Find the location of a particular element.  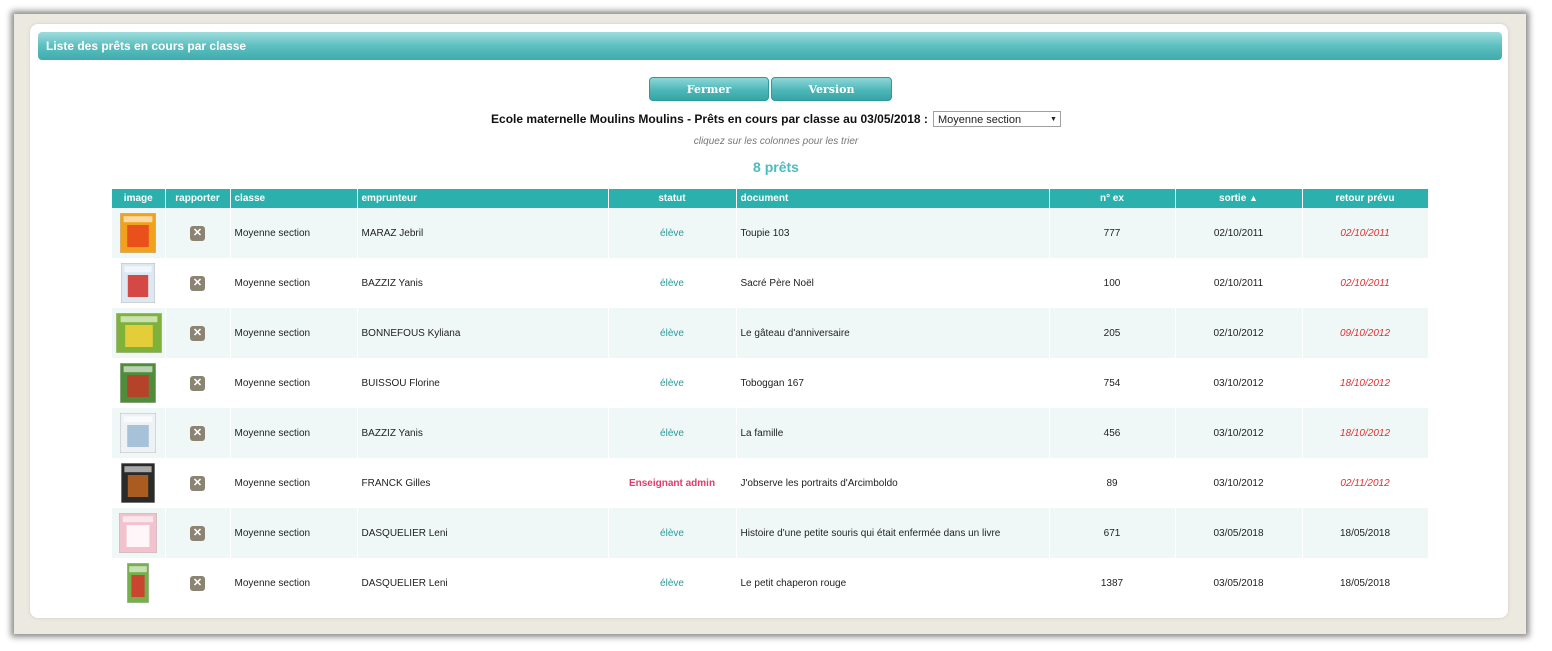

col-header-retour: retour prévu is located at coordinates (1365, 198).